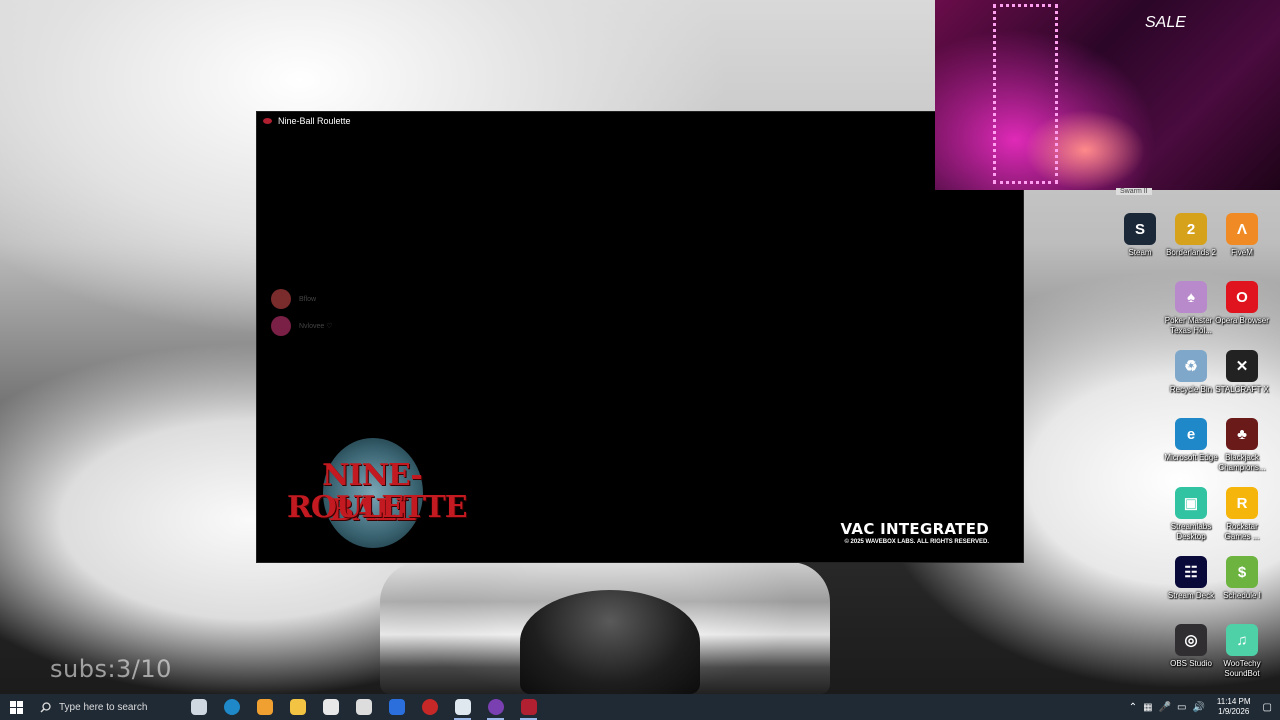 This screenshot has width=1280, height=720. I want to click on desktop-shortcut-label: STALCRAFT X, so click(1242, 389).